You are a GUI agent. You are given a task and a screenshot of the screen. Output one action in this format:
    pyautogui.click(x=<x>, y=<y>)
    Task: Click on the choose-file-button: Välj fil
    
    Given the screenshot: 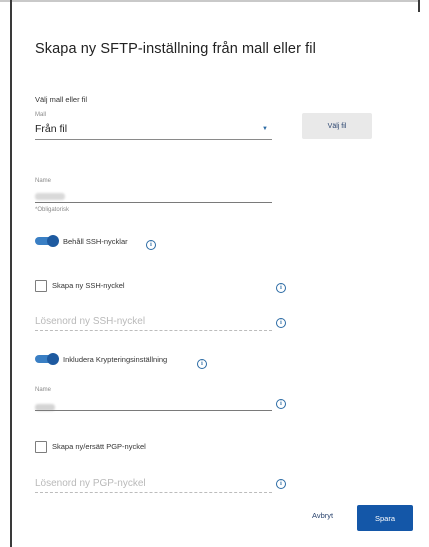 What is the action you would take?
    pyautogui.click(x=337, y=126)
    